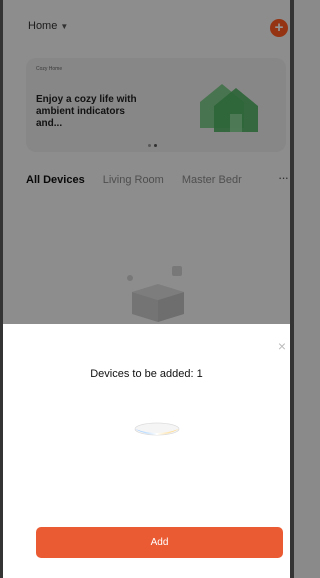 This screenshot has height=578, width=320. Describe the element at coordinates (282, 346) in the screenshot. I see `close-icon: ×` at that location.